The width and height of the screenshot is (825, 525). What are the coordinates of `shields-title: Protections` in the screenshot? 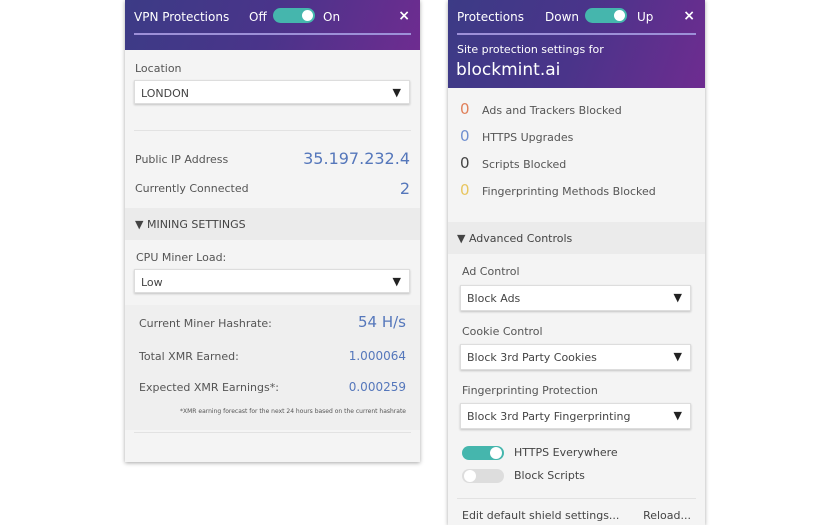 It's located at (490, 17).